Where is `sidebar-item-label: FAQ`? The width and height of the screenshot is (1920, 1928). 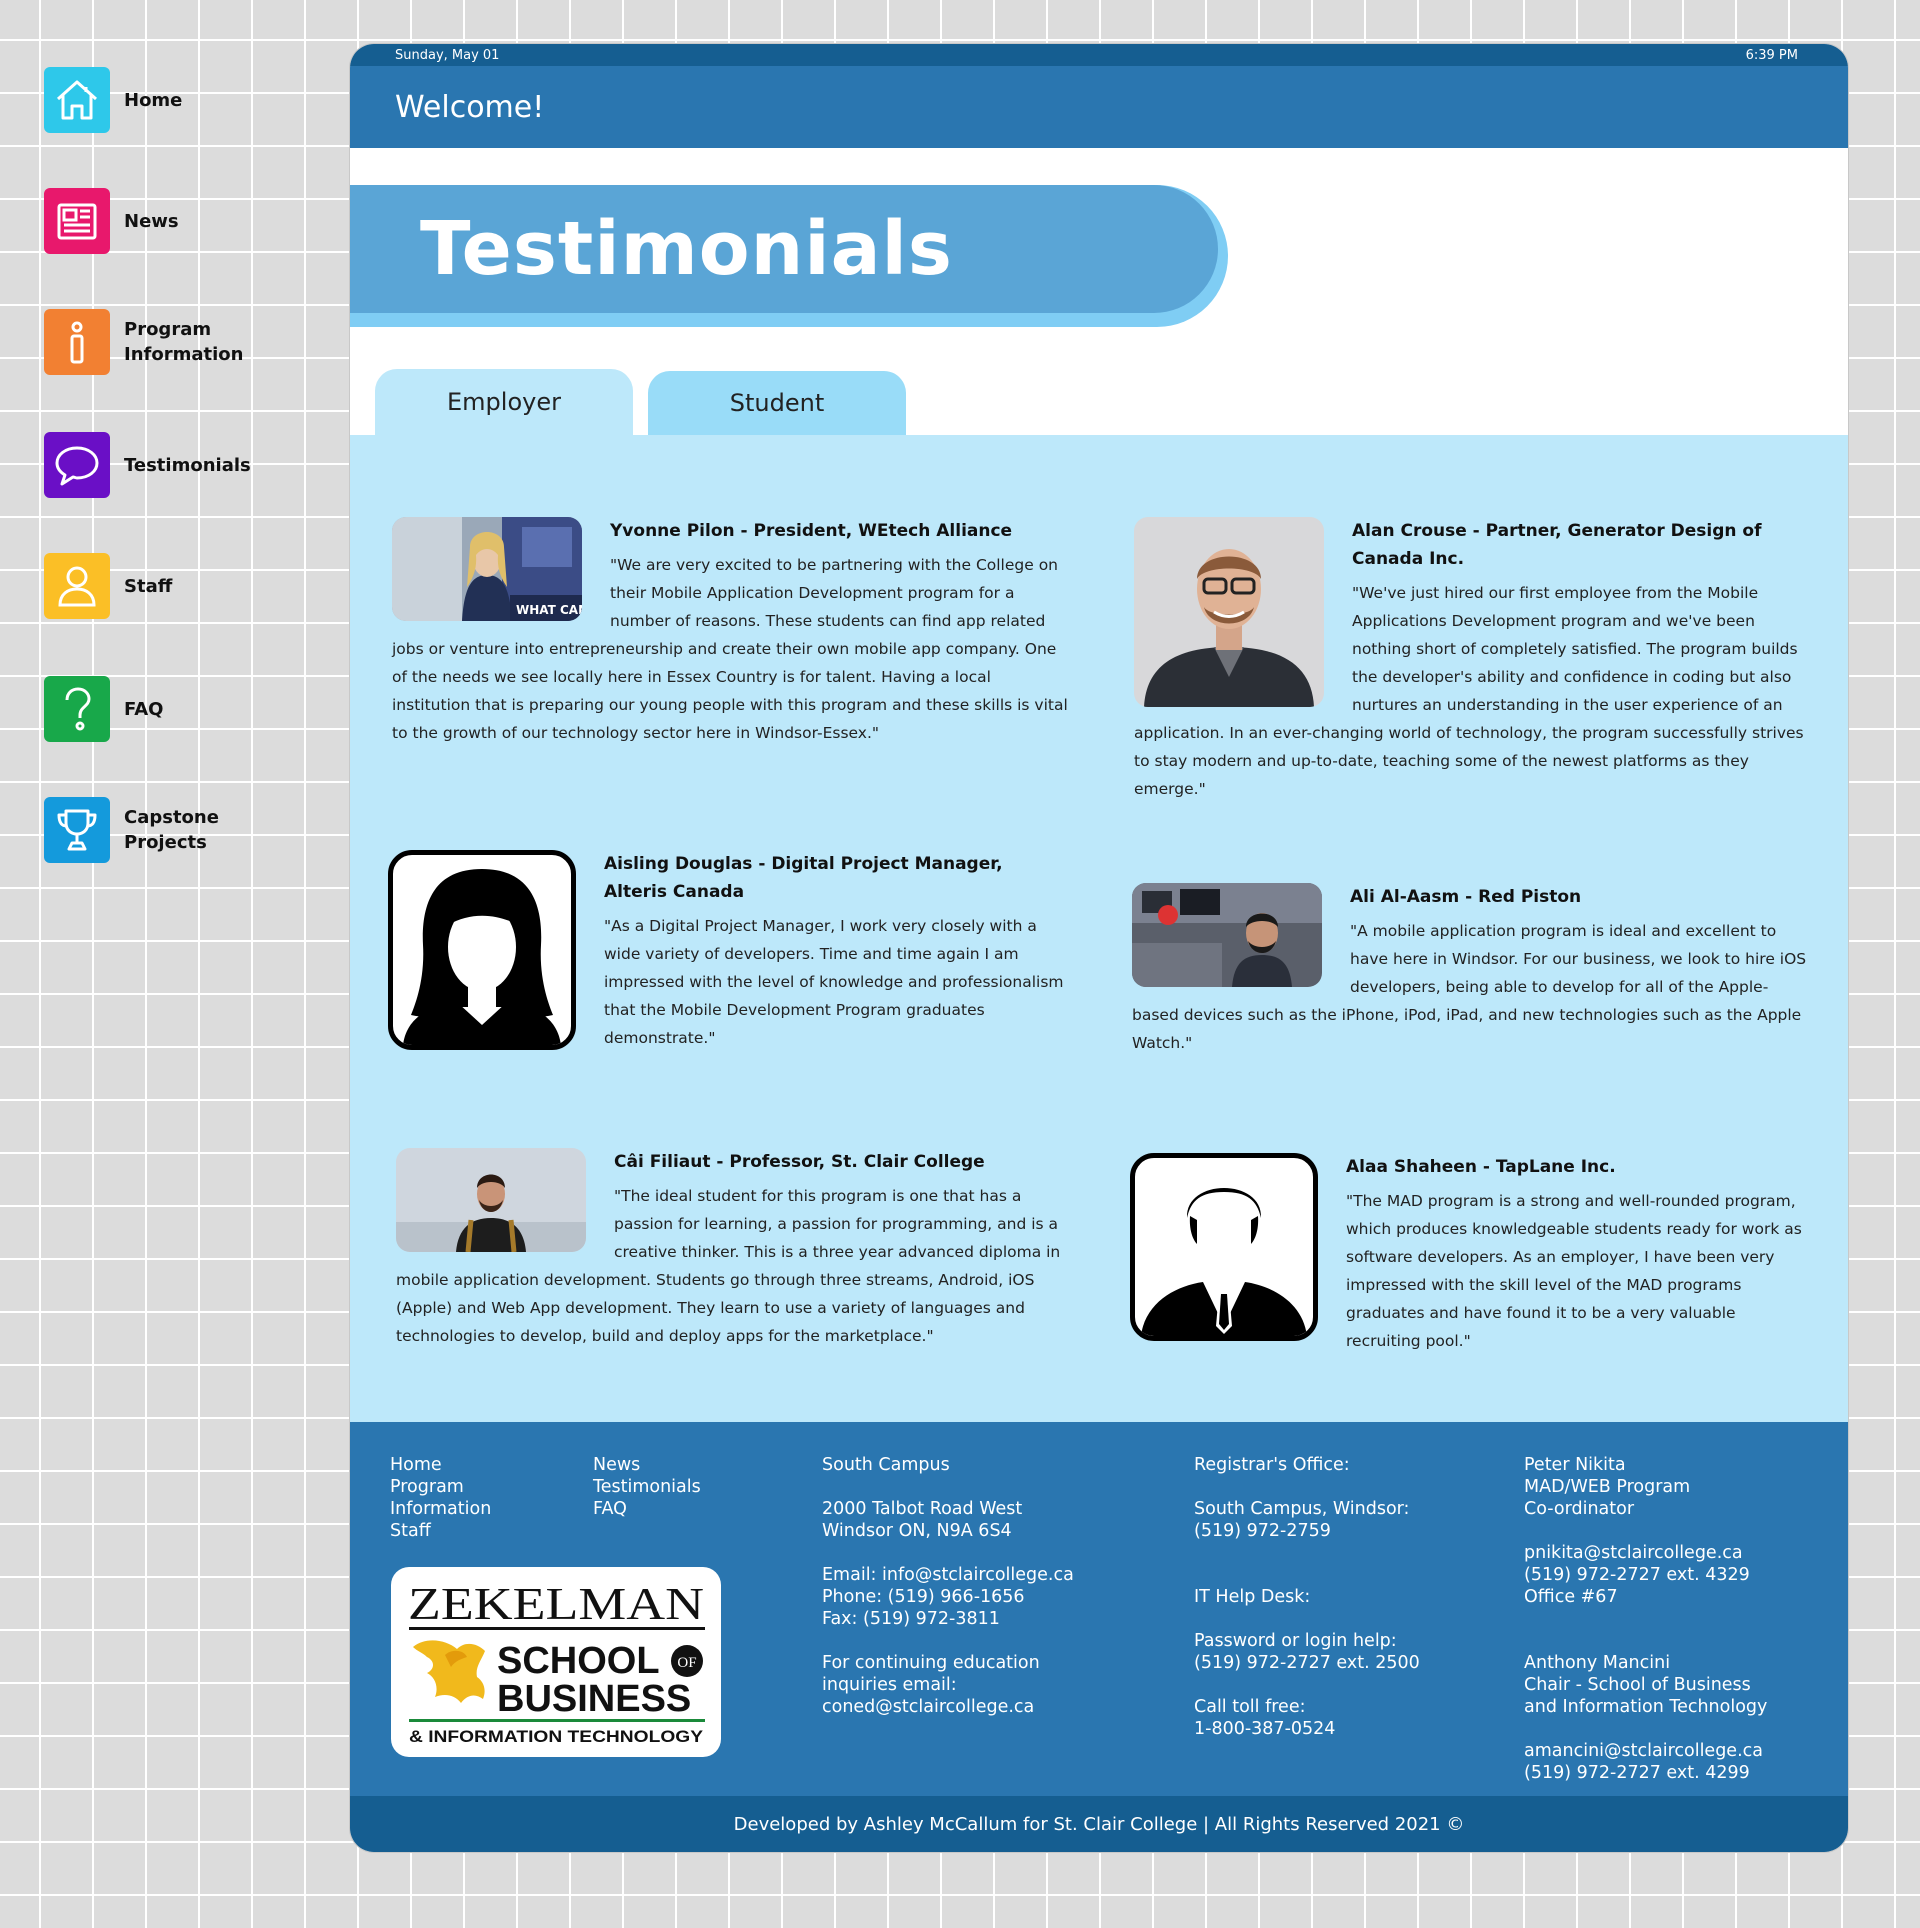 sidebar-item-label: FAQ is located at coordinates (144, 709).